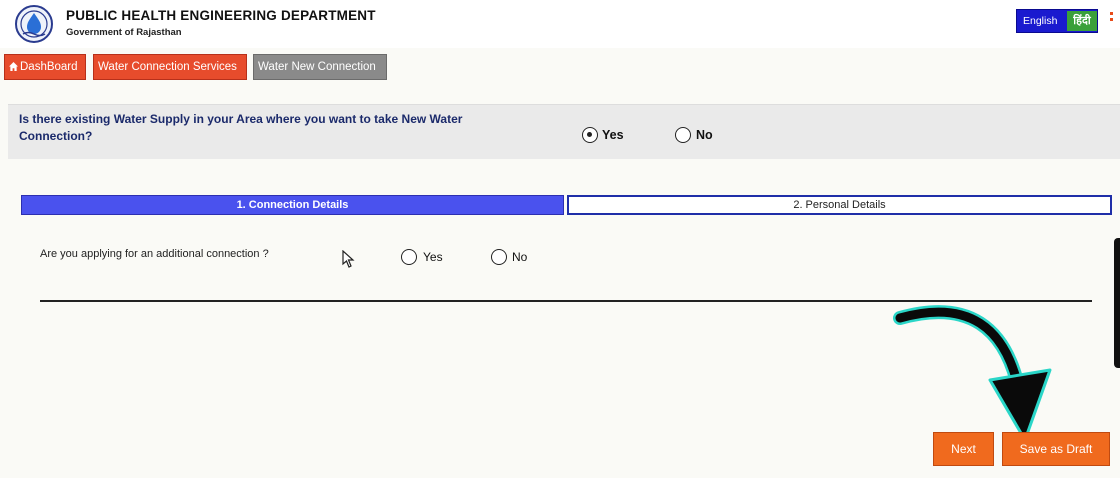  I want to click on home-icon, so click(13, 66).